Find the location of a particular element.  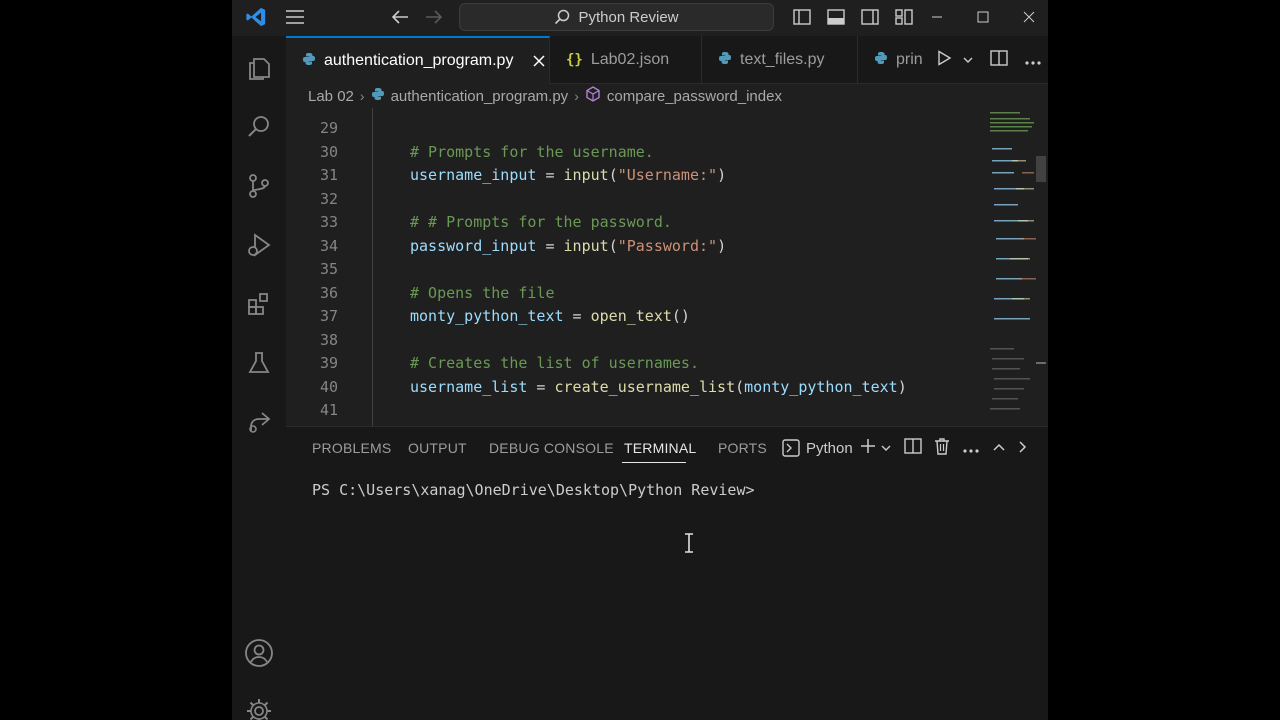

line-number: 29 is located at coordinates (328, 128).